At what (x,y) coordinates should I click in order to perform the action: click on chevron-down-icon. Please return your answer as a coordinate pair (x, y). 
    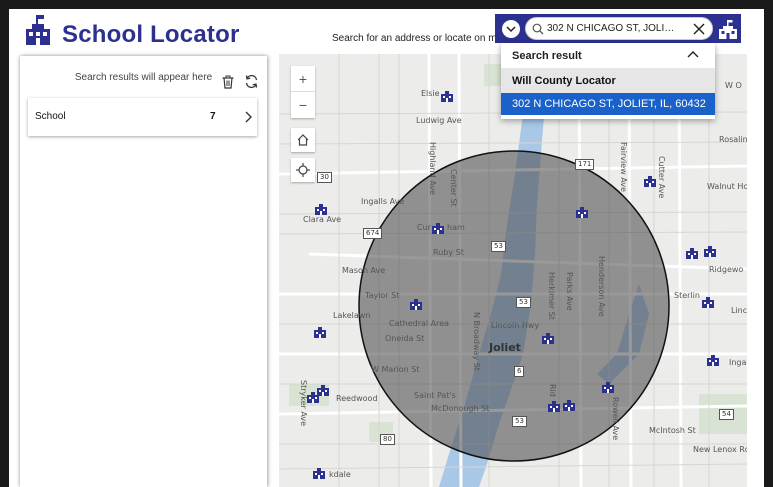
    Looking at the image, I should click on (511, 29).